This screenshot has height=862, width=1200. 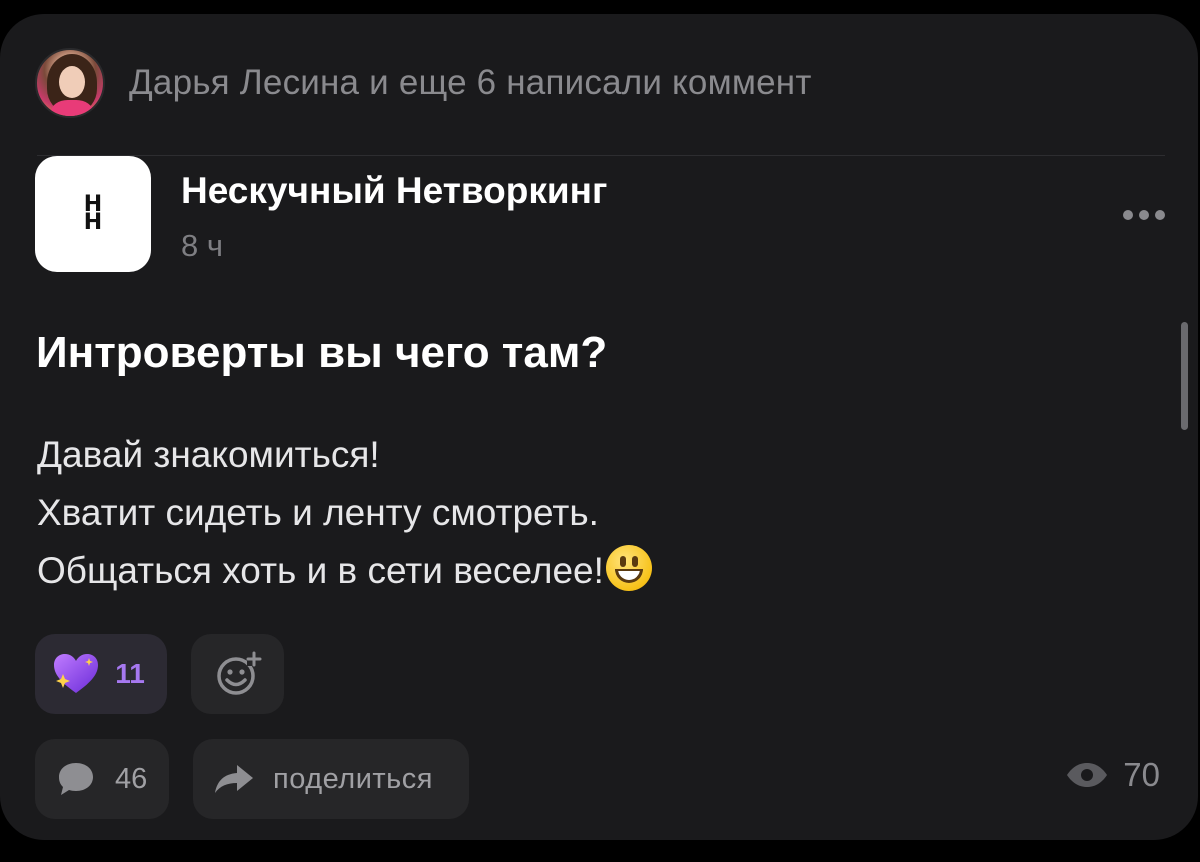 What do you see at coordinates (131, 778) in the screenshot?
I see `comments-count: 46` at bounding box center [131, 778].